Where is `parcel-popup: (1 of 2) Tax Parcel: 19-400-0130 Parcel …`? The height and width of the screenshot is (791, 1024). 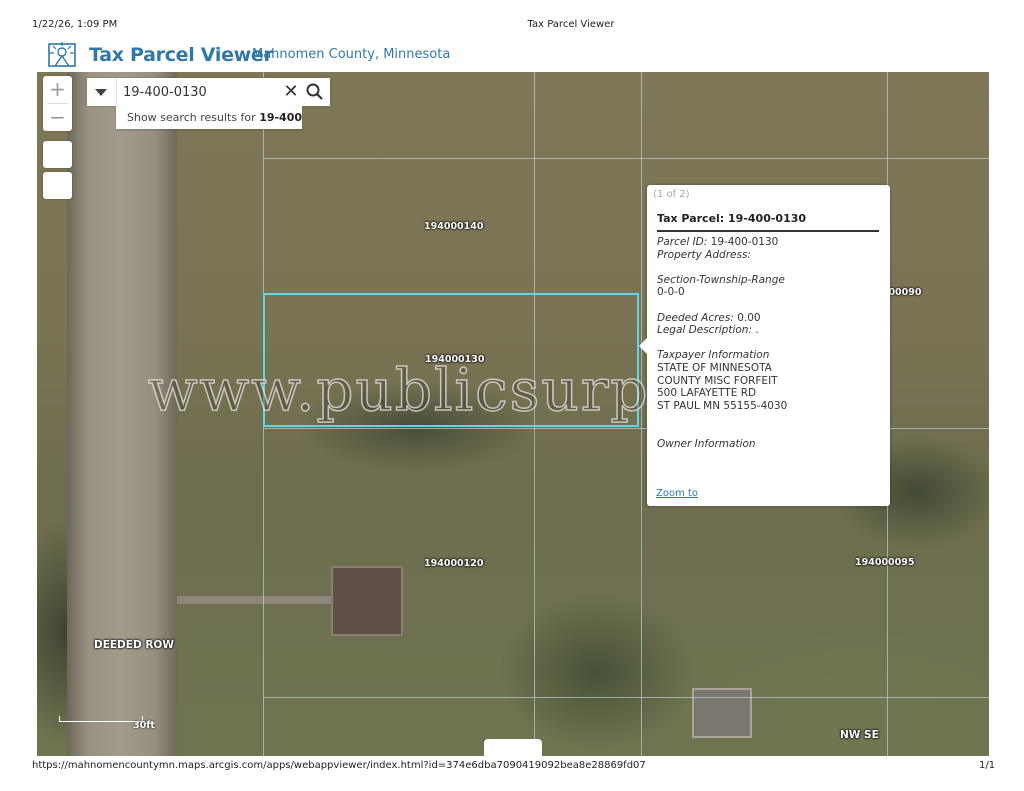 parcel-popup: (1 of 2) Tax Parcel: 19-400-0130 Parcel … is located at coordinates (764, 345).